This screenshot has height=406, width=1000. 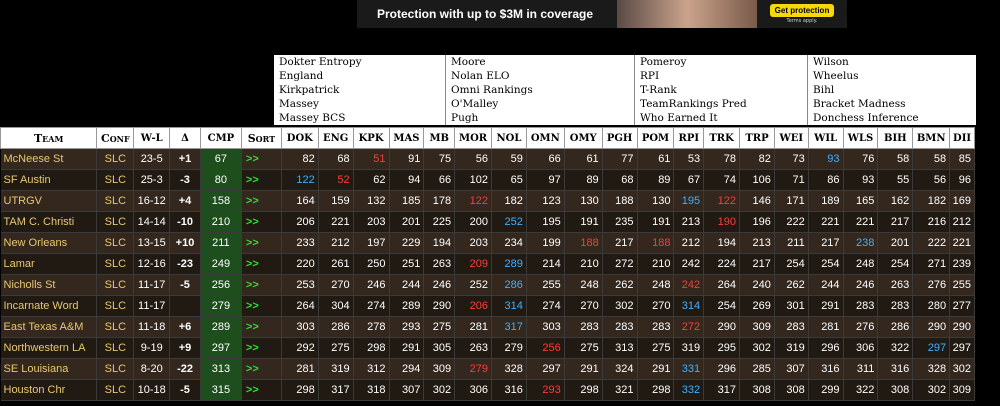 I want to click on win-loss: 11-17, so click(x=152, y=306).